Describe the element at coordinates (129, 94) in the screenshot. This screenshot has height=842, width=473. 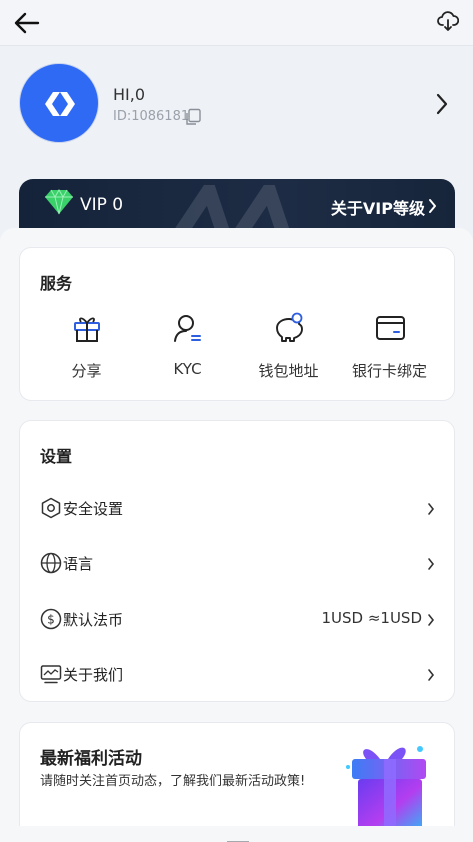
I see `username: HI,0` at that location.